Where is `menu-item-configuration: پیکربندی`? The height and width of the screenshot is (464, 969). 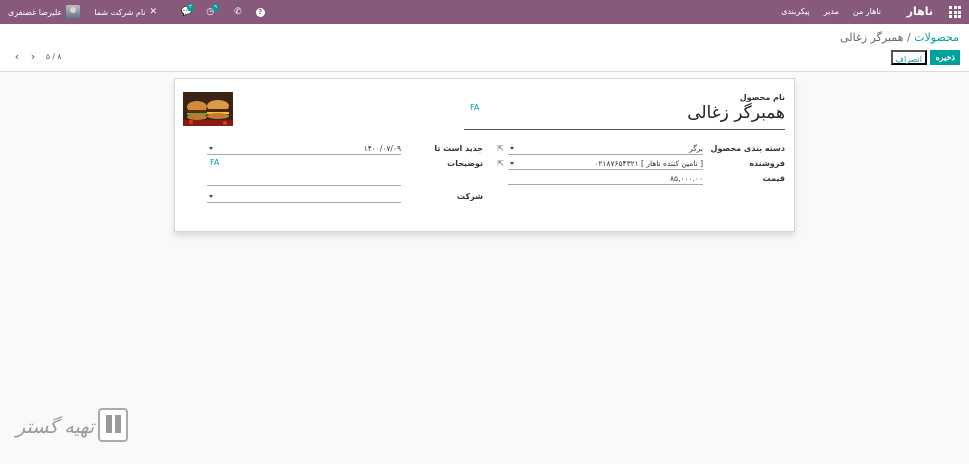 menu-item-configuration: پیکربندی is located at coordinates (795, 11).